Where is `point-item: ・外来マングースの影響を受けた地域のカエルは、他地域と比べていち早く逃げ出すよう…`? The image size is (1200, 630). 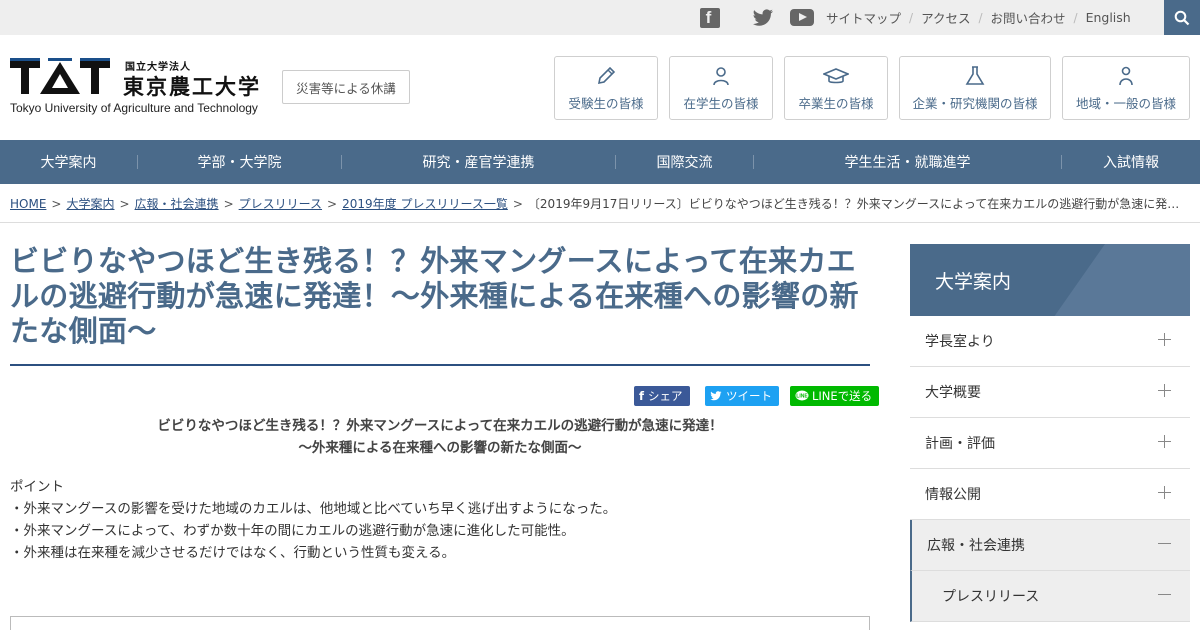 point-item: ・外来マングースの影響を受けた地域のカエルは、他地域と比べていち早く逃げ出すよう… is located at coordinates (313, 509).